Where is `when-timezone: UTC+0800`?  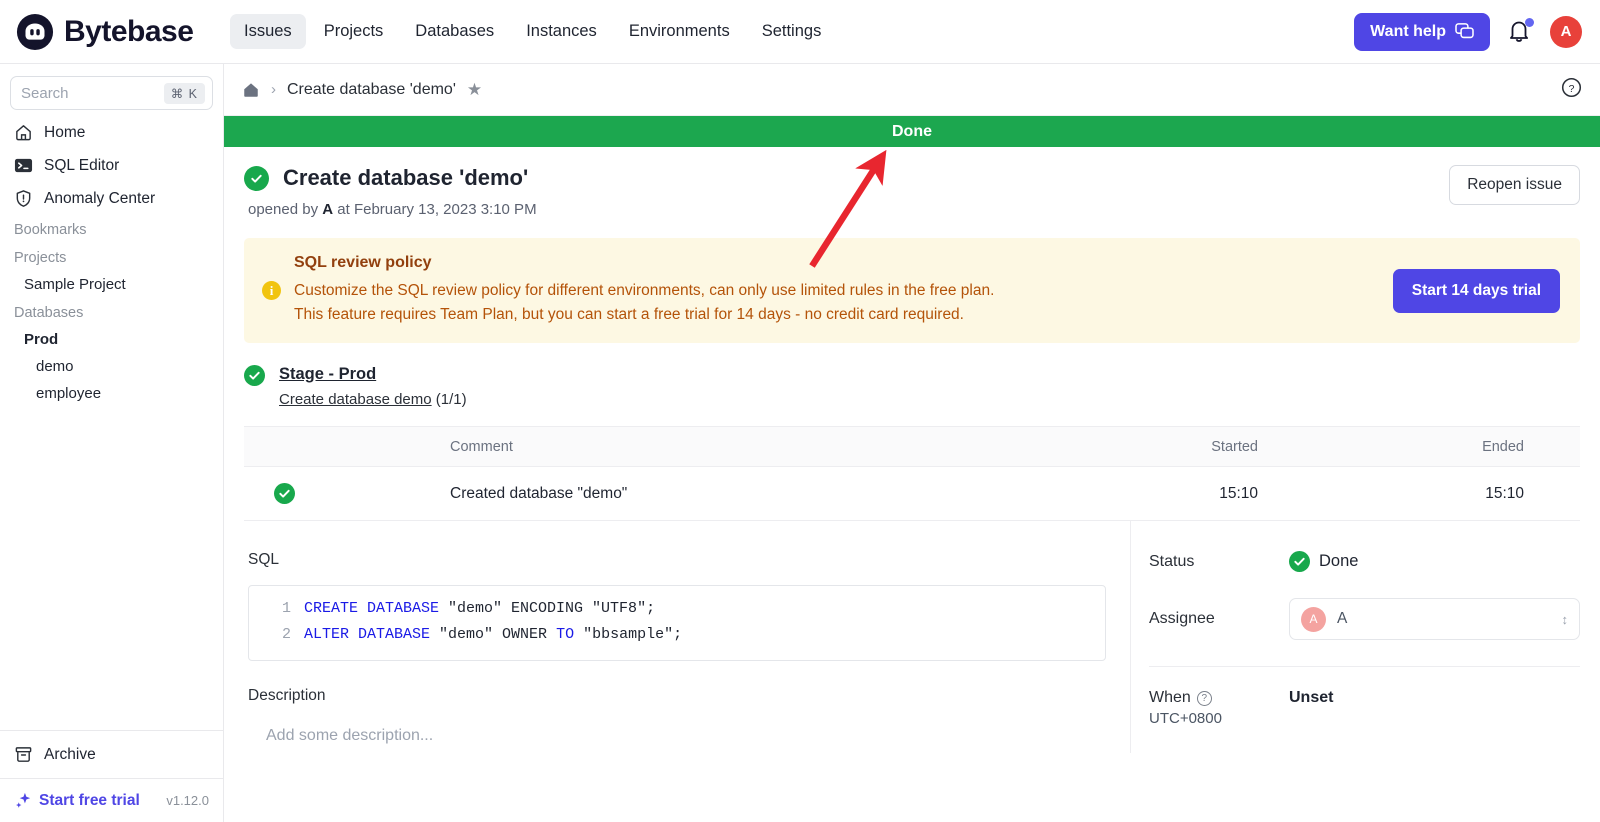
when-timezone: UTC+0800 is located at coordinates (1185, 719).